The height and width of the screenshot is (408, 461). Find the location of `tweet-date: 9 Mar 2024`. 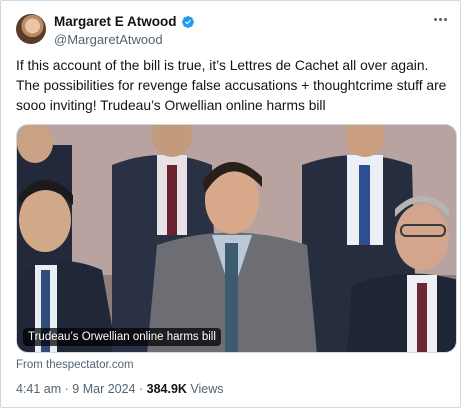

tweet-date: 9 Mar 2024 is located at coordinates (103, 389).